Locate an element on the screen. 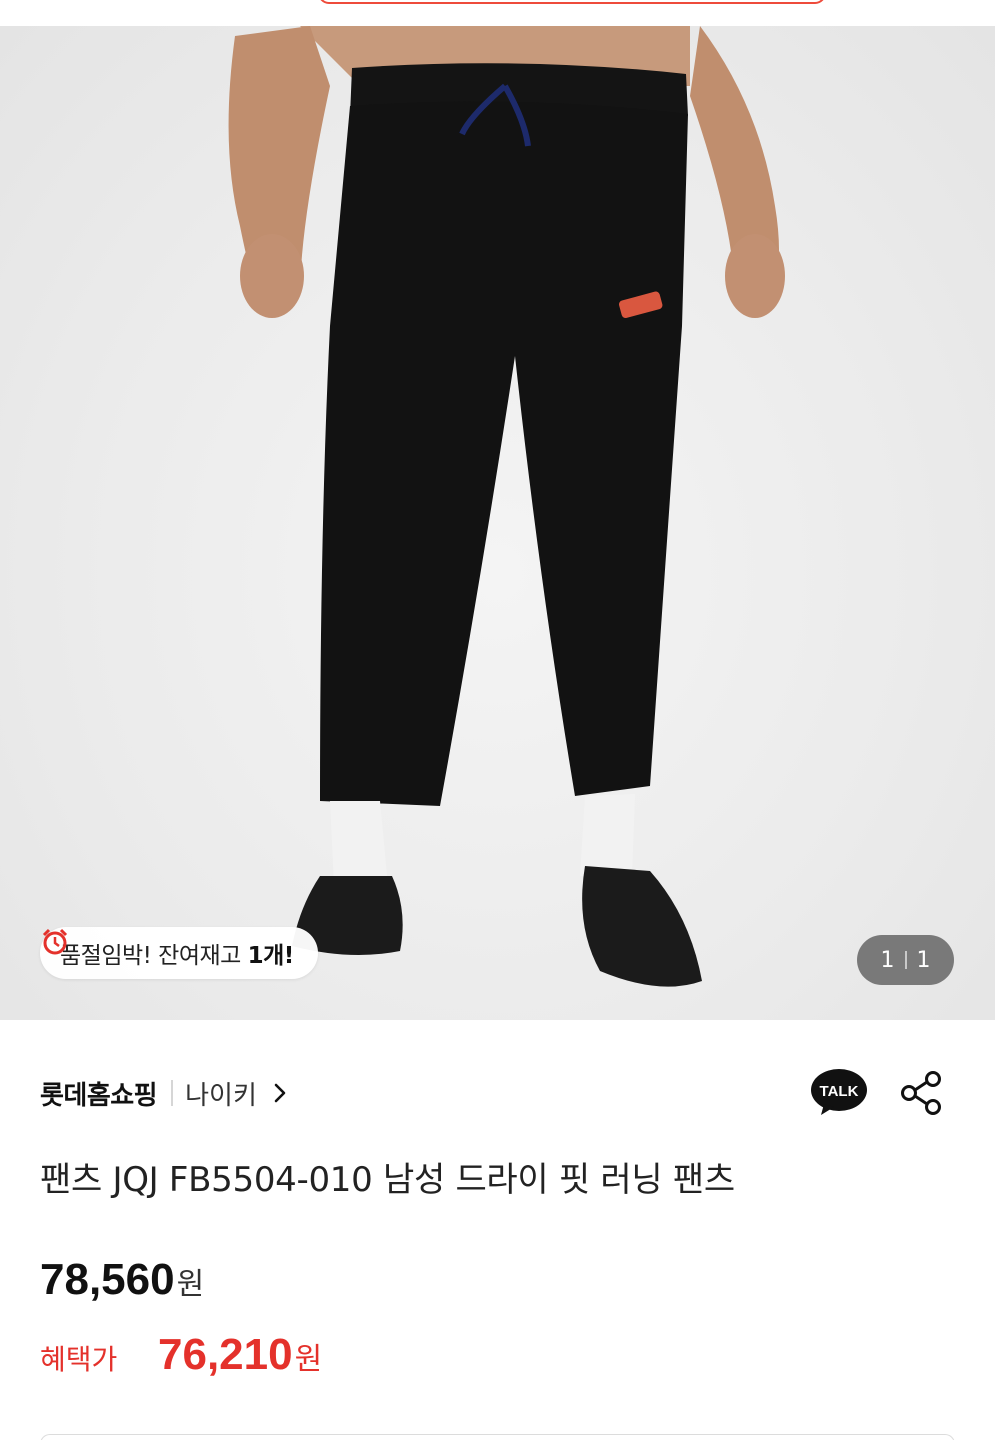 The height and width of the screenshot is (1440, 995). product-title: 팬츠 JQJ FB5504-010 남성 드라이 핏 러닝 팬츠 is located at coordinates (387, 1180).